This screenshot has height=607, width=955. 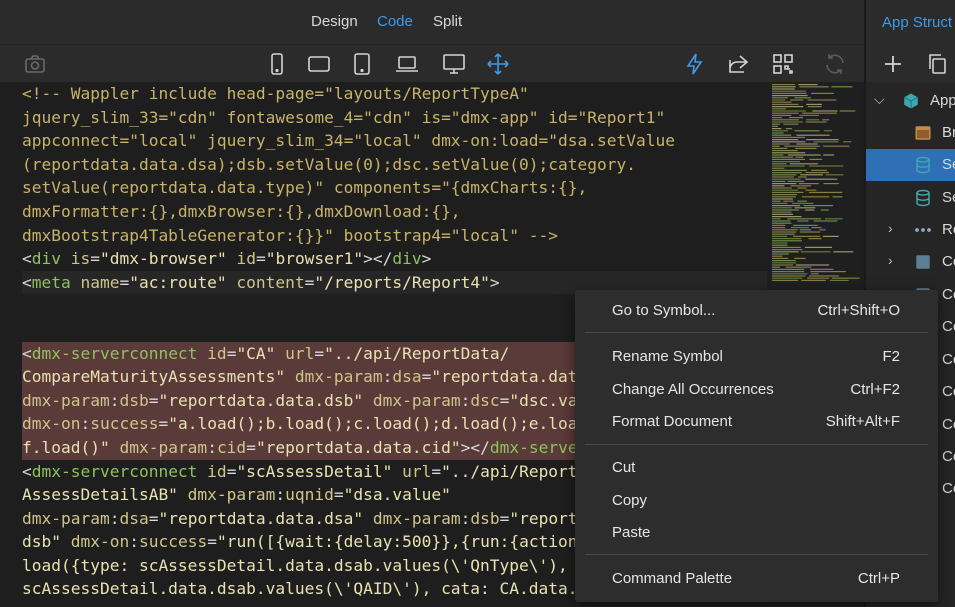 I want to click on menu-item-go-to-symbol: Go to Symbol... Ctrl+Shift+O, so click(x=756, y=311).